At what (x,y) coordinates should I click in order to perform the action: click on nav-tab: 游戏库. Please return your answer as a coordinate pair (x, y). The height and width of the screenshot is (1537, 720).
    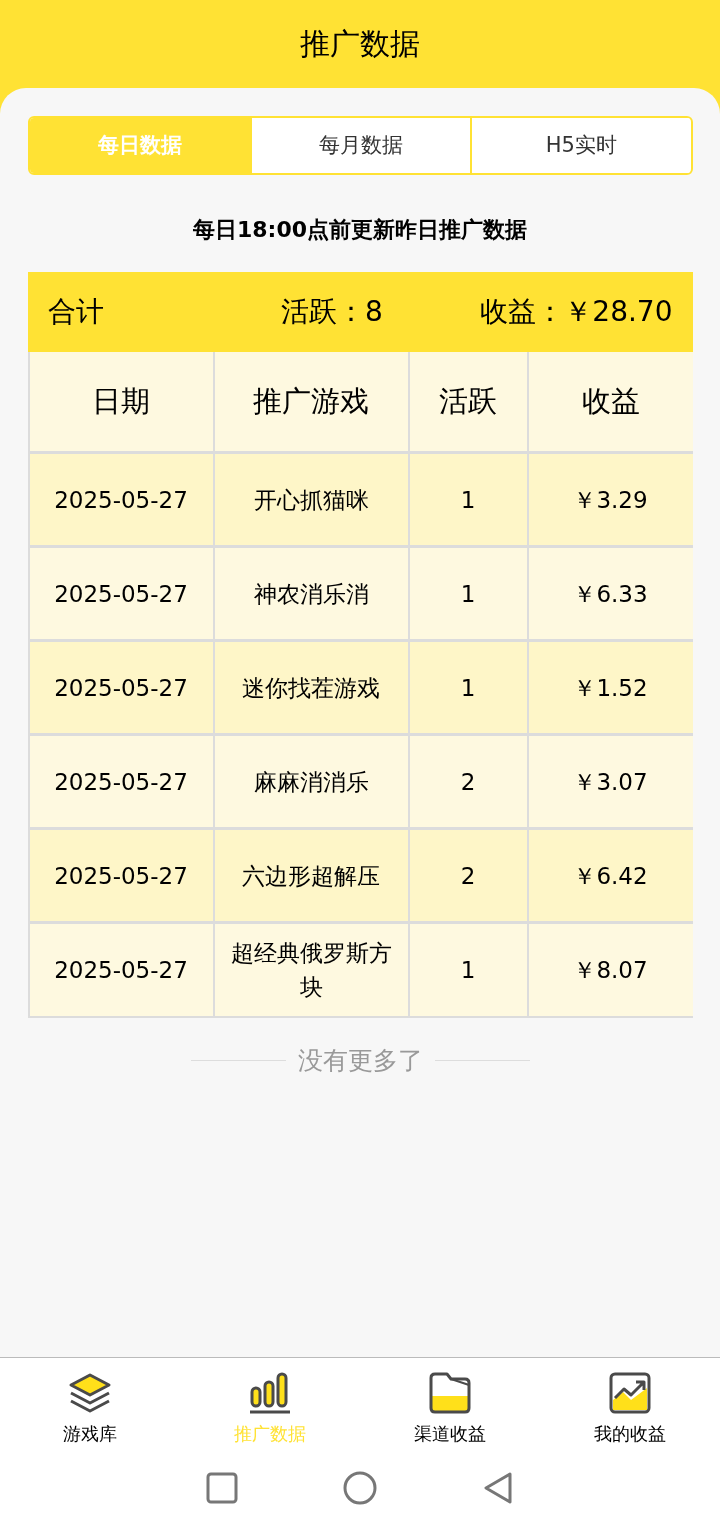
    Looking at the image, I should click on (90, 1408).